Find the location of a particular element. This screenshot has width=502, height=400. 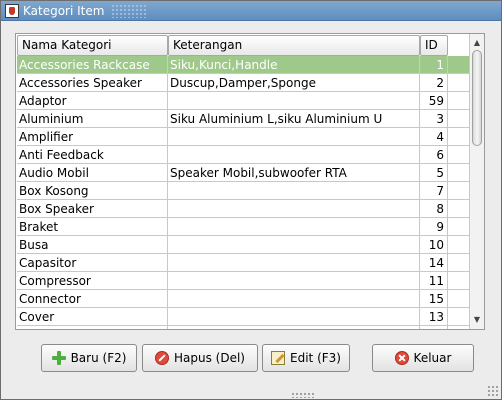

table-row: Box Kosong 7 is located at coordinates (243, 191).